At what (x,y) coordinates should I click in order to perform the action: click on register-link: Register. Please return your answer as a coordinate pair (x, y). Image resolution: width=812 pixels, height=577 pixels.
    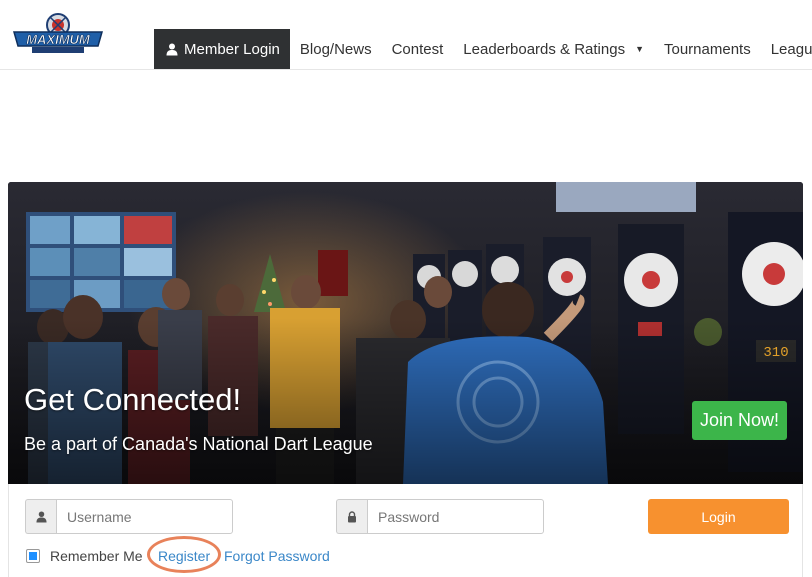
    Looking at the image, I should click on (184, 556).